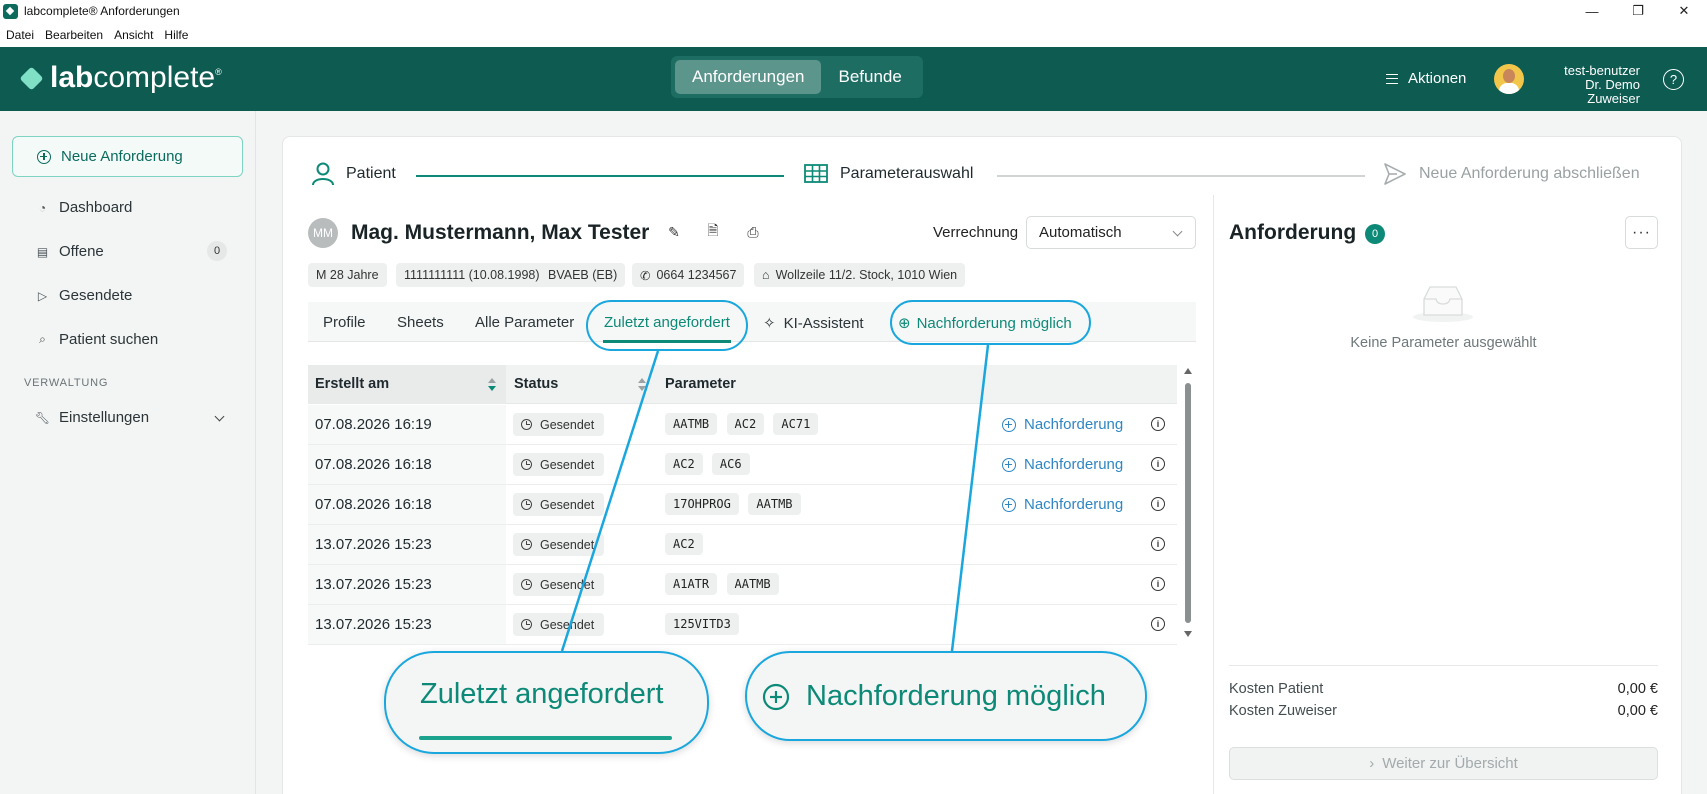  I want to click on col-status: Status, so click(536, 384).